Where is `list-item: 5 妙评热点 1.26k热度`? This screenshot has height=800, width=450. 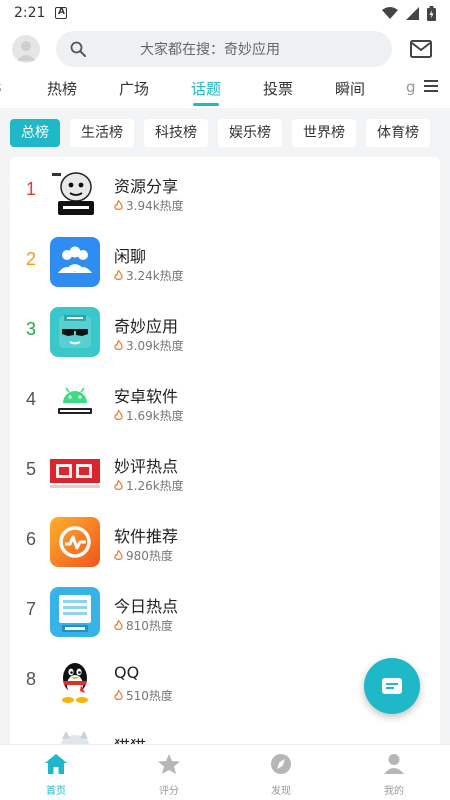 list-item: 5 妙评热点 1.26k热度 is located at coordinates (225, 472).